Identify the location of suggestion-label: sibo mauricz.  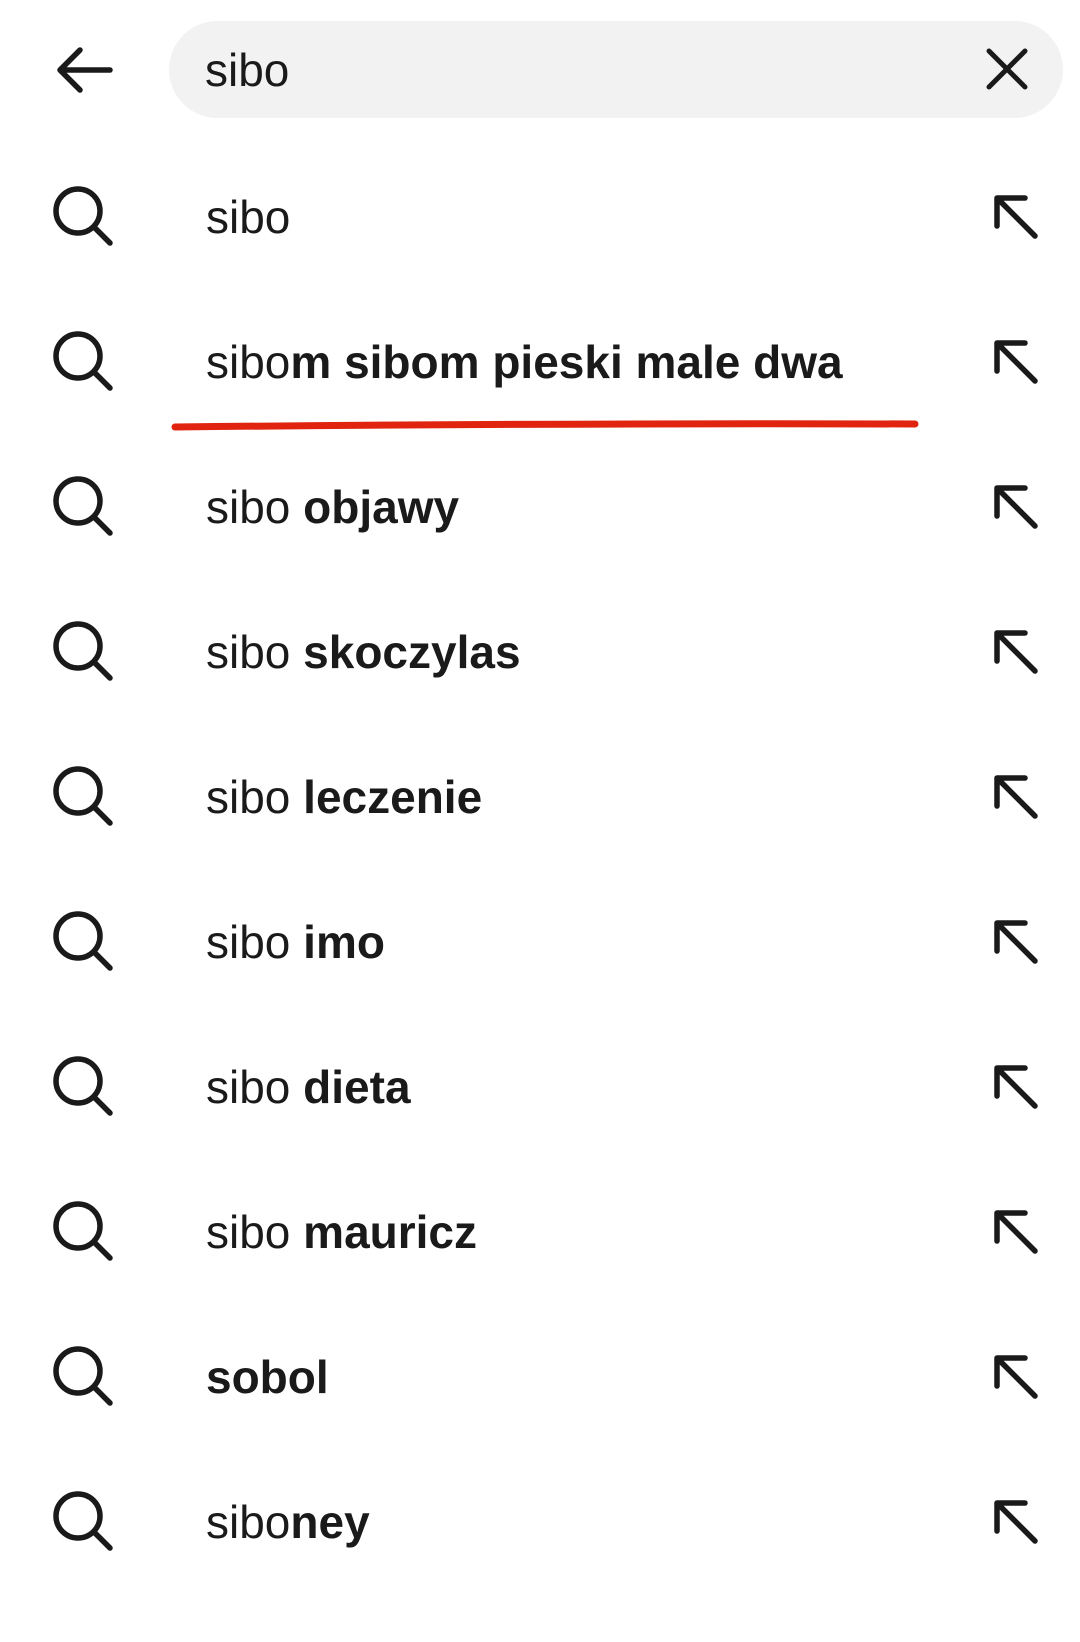
(341, 1232).